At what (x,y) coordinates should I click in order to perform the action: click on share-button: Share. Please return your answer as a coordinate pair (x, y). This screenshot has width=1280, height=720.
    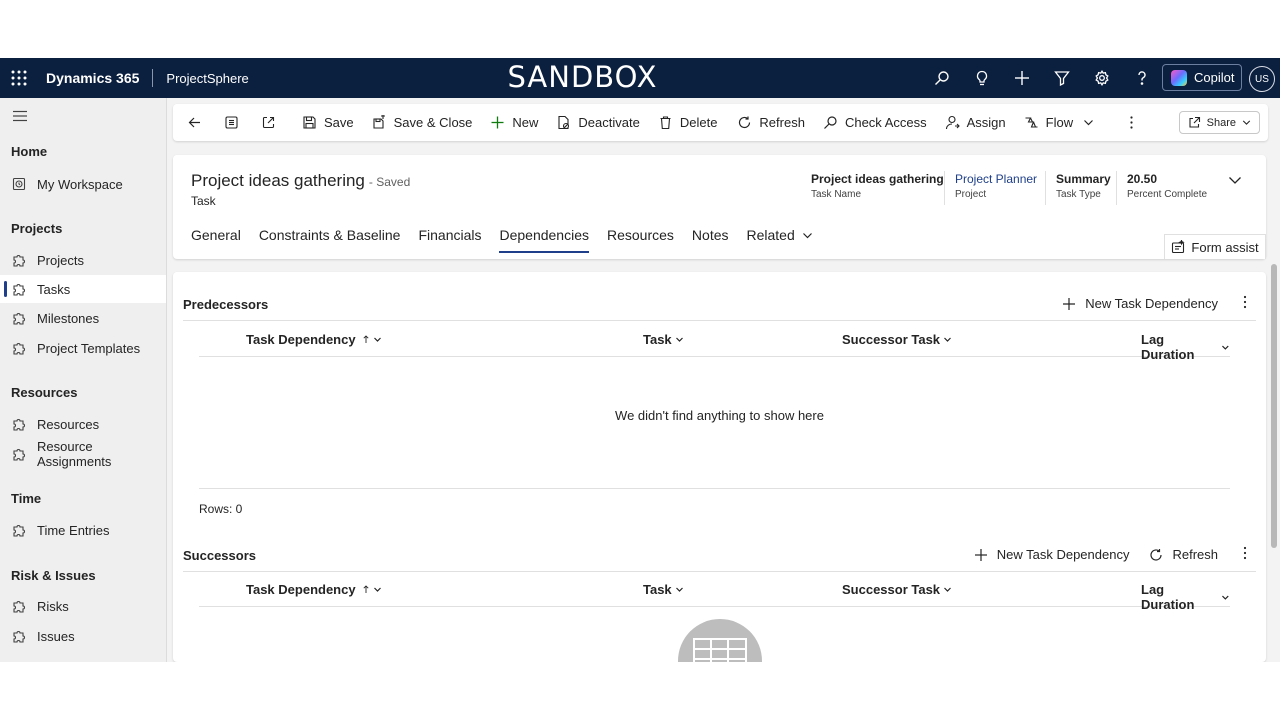
    Looking at the image, I should click on (1219, 122).